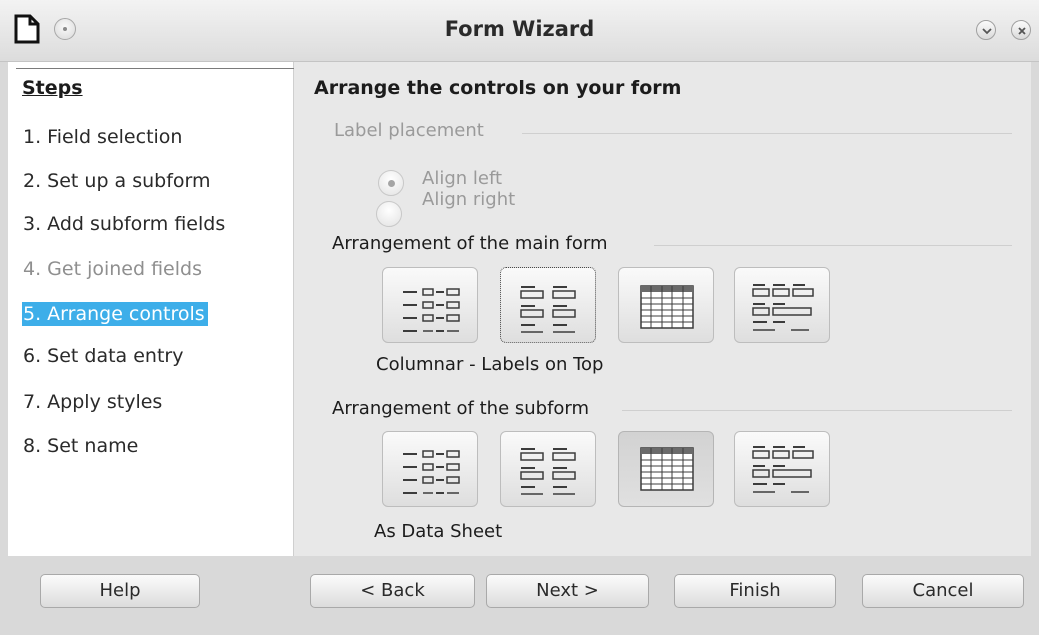 Image resolution: width=1039 pixels, height=635 pixels. I want to click on step-add-subform-fields: 3. Add subform fields, so click(125, 224).